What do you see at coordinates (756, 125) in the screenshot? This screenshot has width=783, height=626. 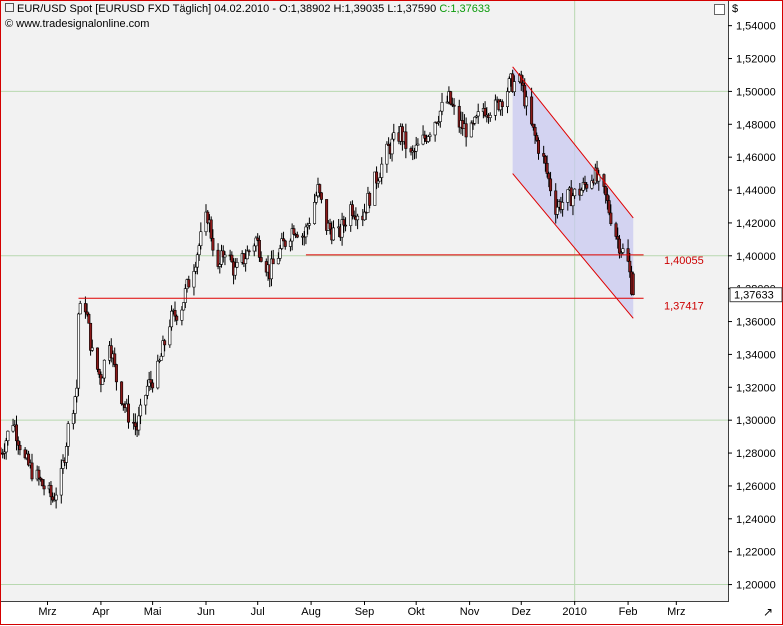 I see `y-tick-label: 1,48000` at bounding box center [756, 125].